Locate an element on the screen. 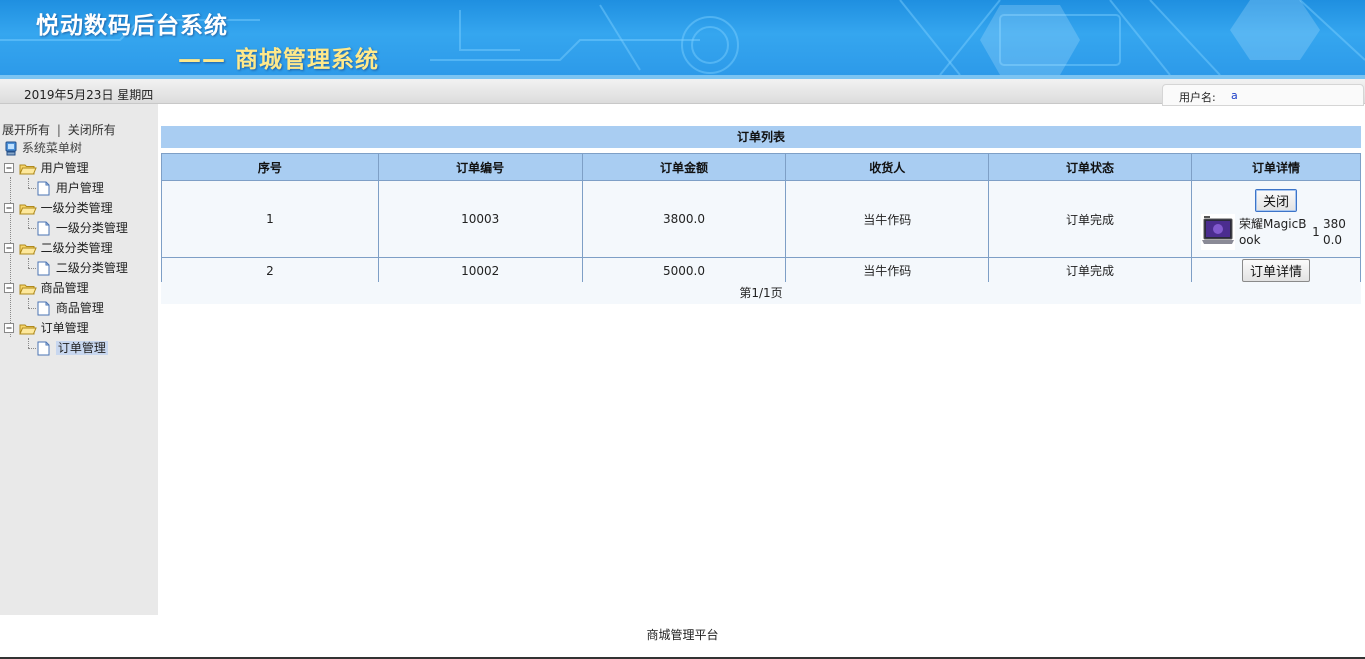 The image size is (1365, 659). product-quantity: 1 is located at coordinates (1316, 231).